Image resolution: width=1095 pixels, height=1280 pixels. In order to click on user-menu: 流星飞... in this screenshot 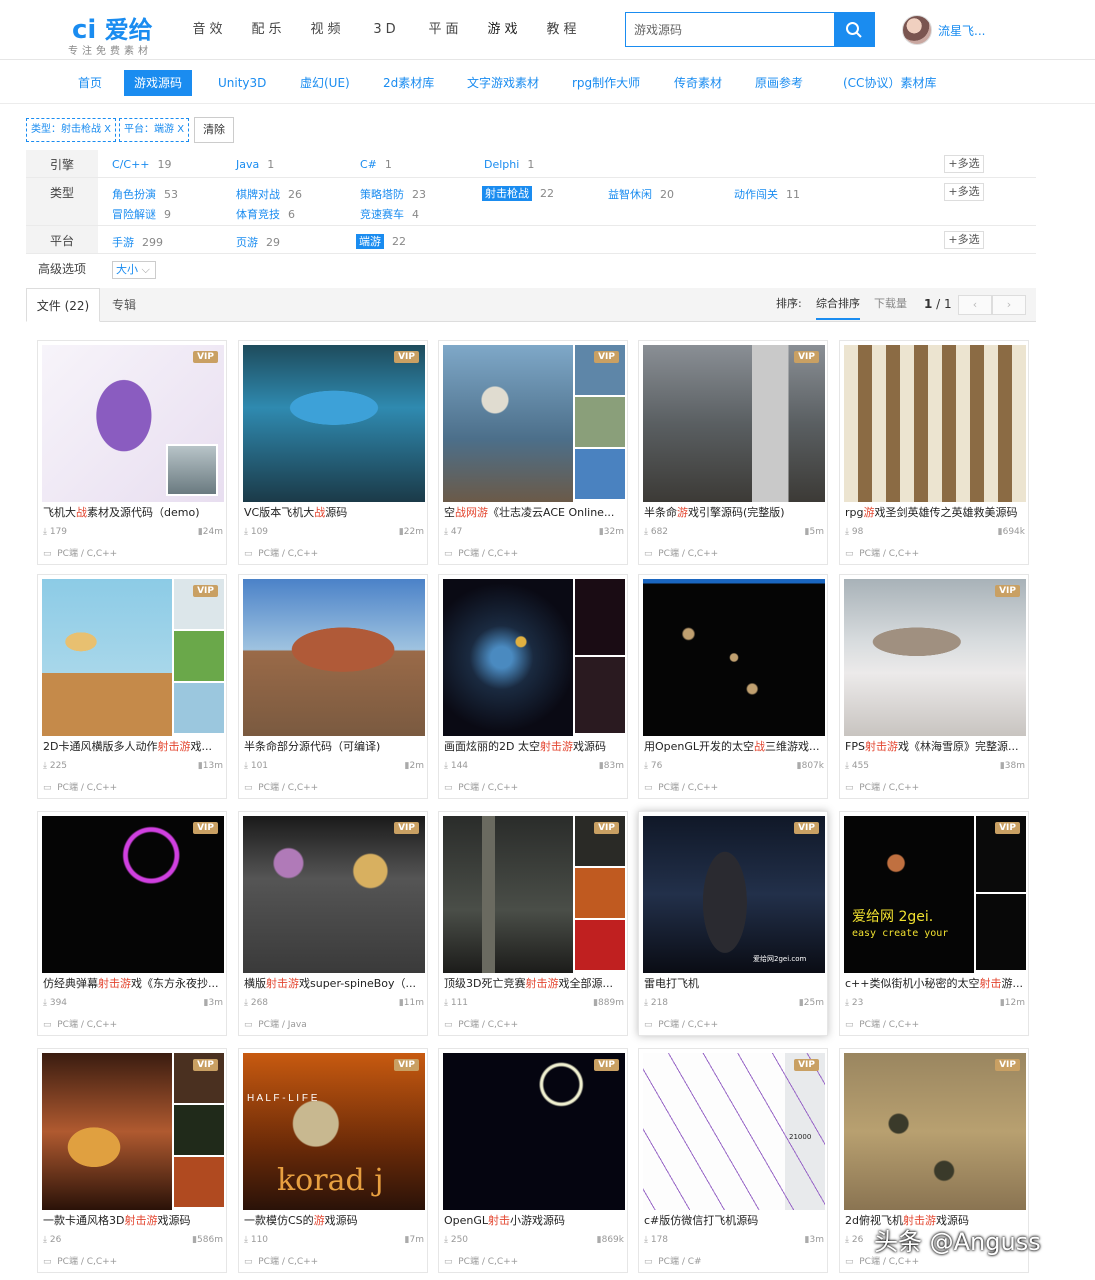, I will do `click(943, 30)`.